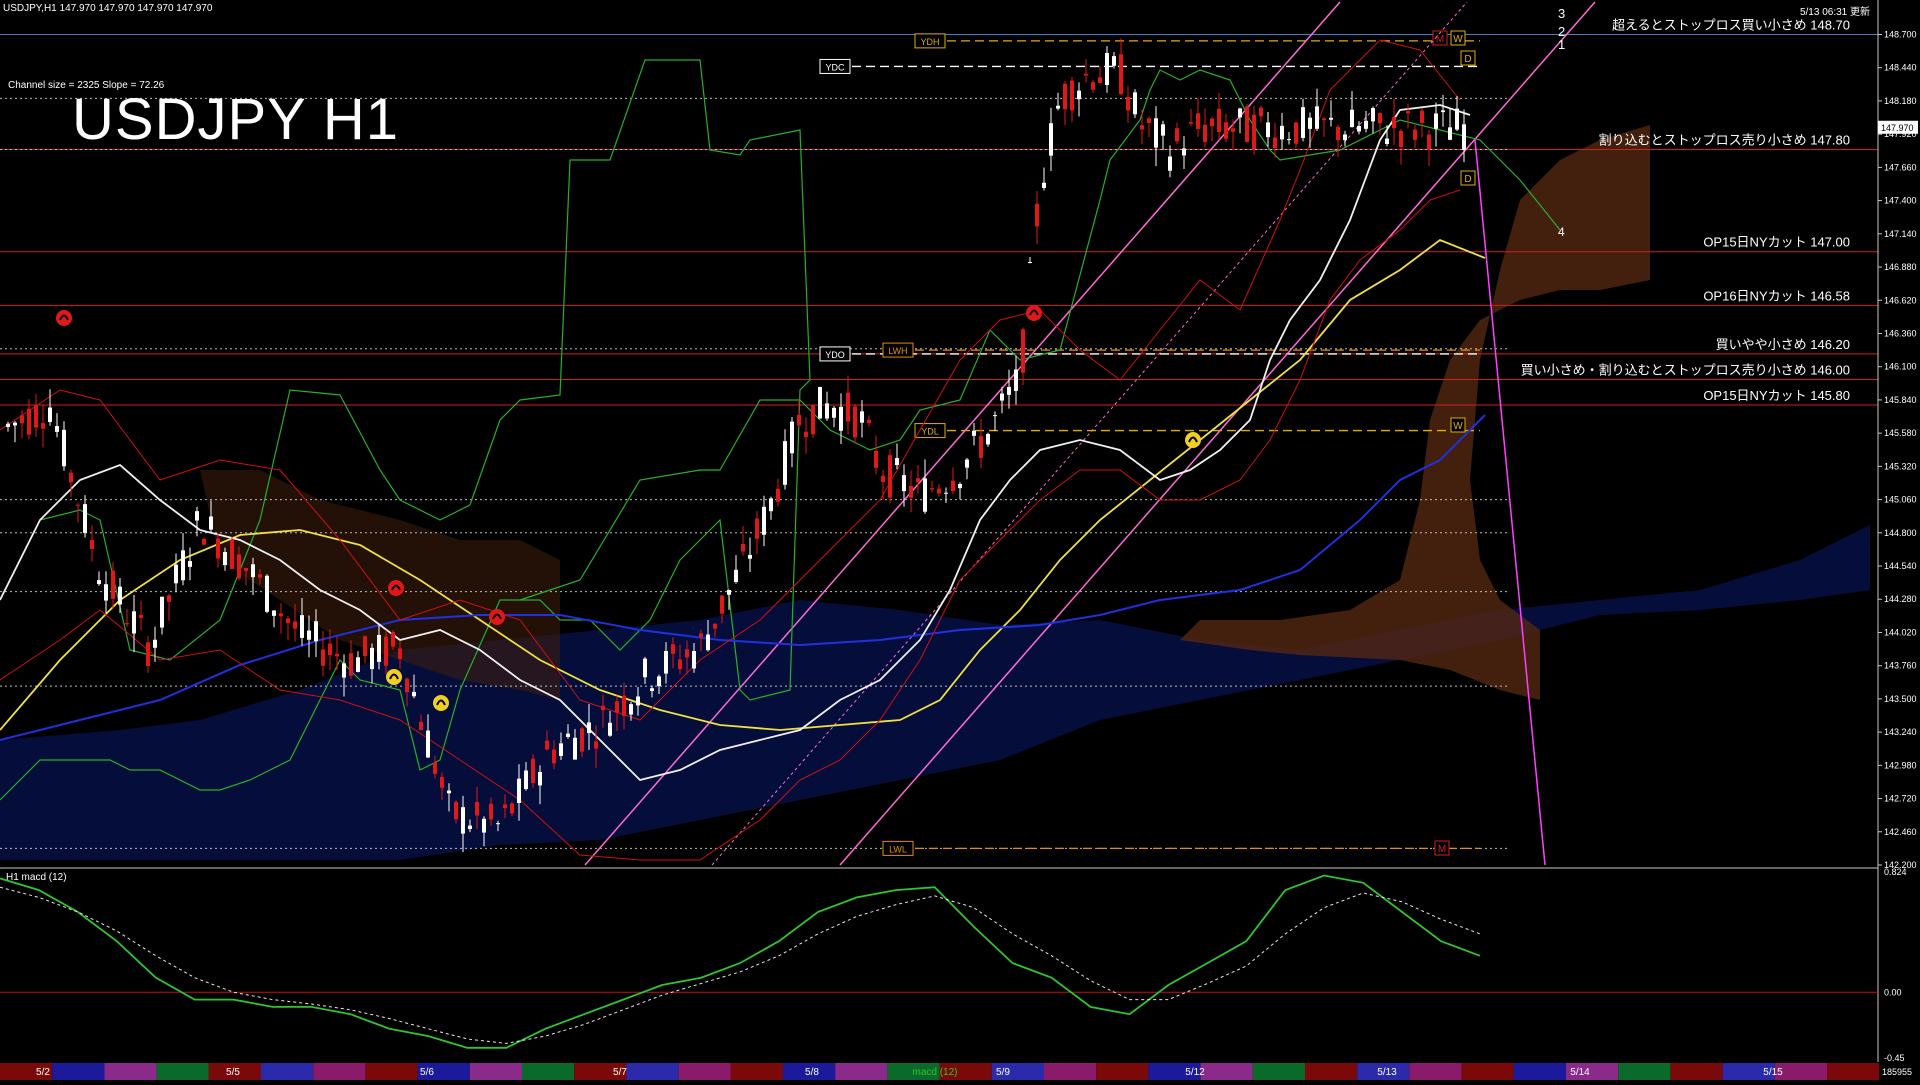 This screenshot has width=1920, height=1085. What do you see at coordinates (835, 67) in the screenshot?
I see `tag-label: YDC` at bounding box center [835, 67].